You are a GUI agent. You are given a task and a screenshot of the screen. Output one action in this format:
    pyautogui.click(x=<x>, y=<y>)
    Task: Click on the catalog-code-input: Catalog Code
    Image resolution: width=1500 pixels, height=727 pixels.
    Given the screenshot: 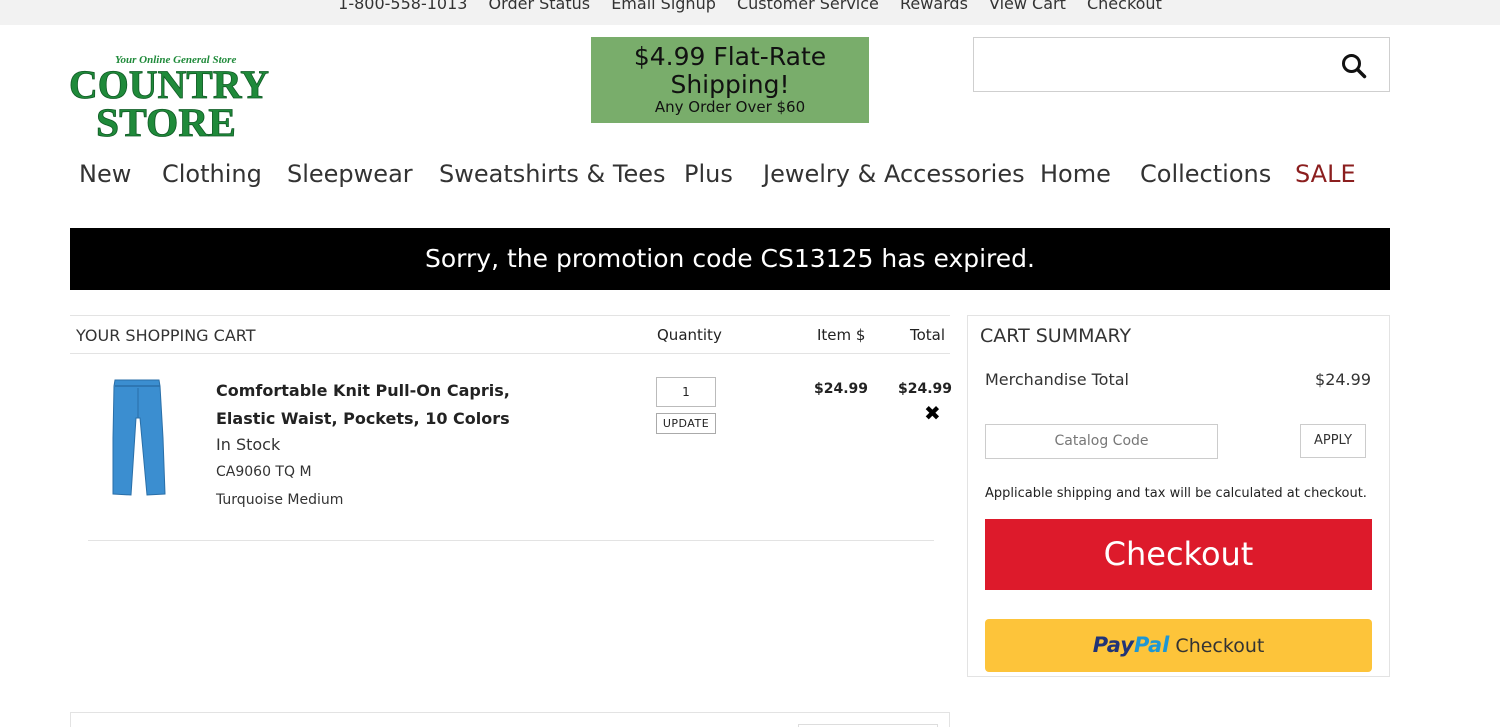 What is the action you would take?
    pyautogui.click(x=1101, y=441)
    